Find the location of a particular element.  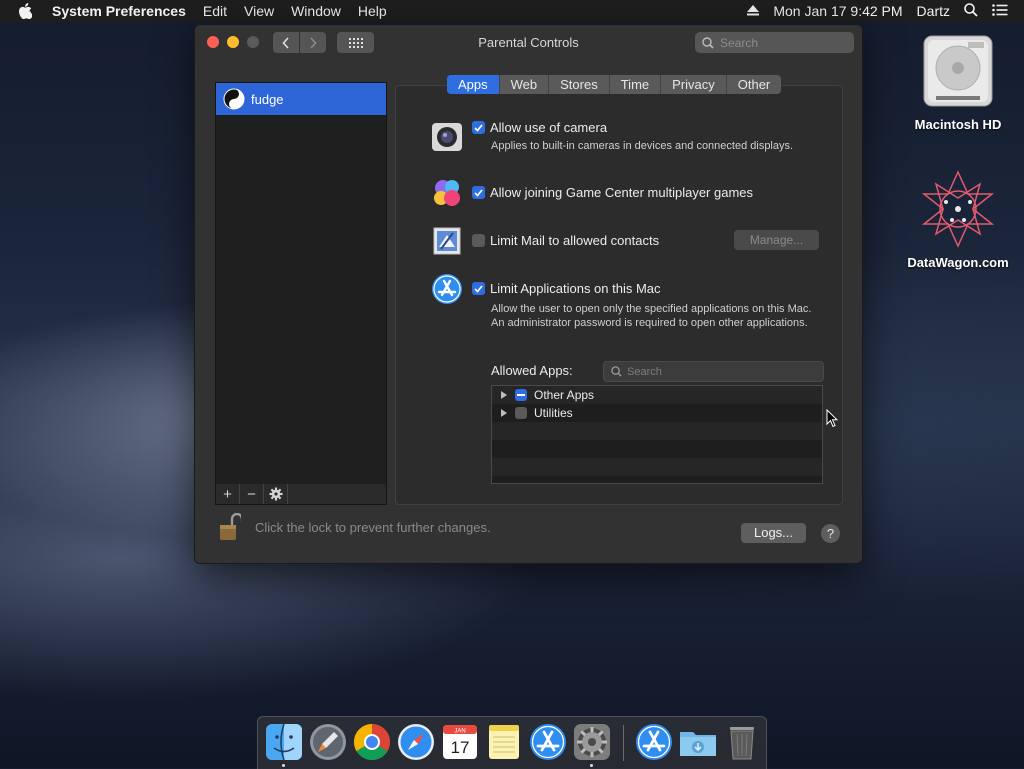

tab-stores: Stores is located at coordinates (579, 84).